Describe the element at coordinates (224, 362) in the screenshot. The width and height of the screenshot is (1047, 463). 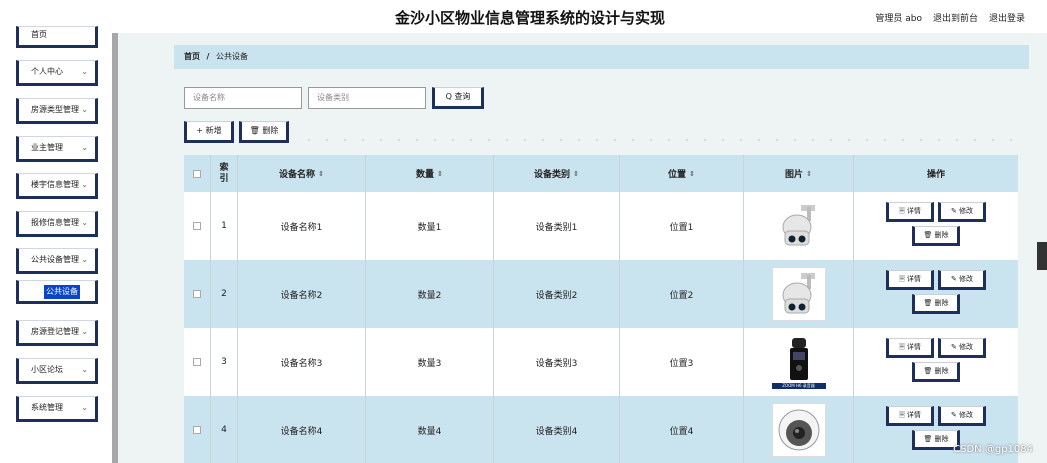
I see `row-index: 3` at that location.